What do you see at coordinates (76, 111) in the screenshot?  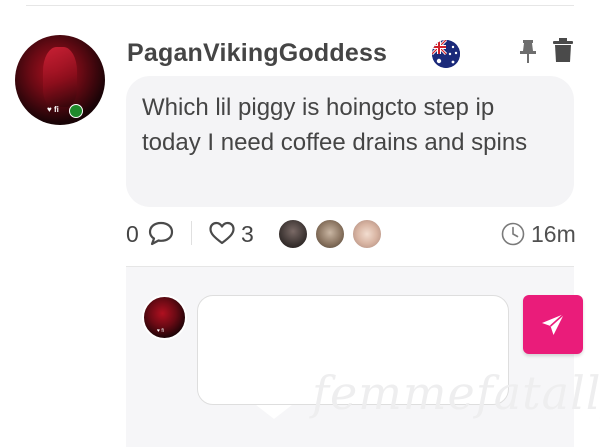 I see `online-status-dot` at bounding box center [76, 111].